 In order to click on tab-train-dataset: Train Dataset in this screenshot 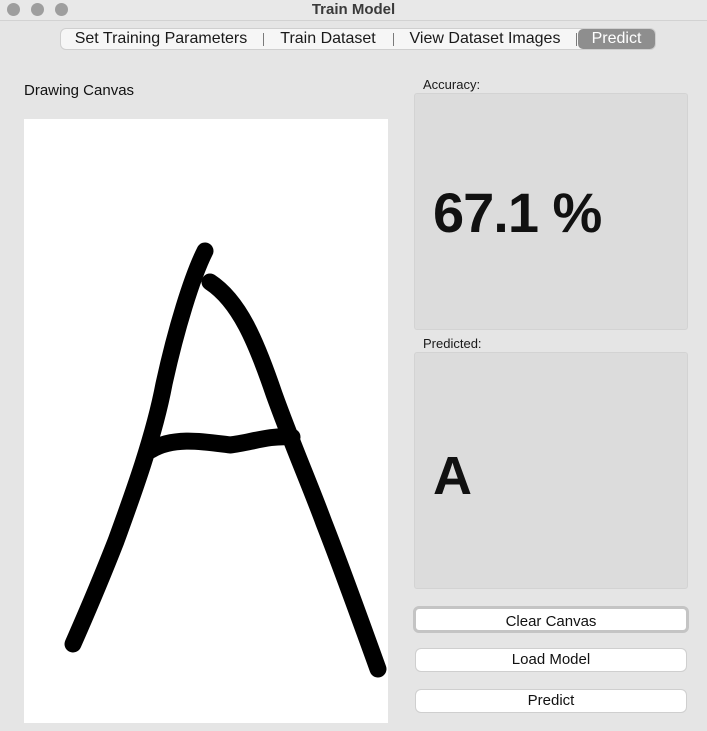, I will do `click(328, 39)`.